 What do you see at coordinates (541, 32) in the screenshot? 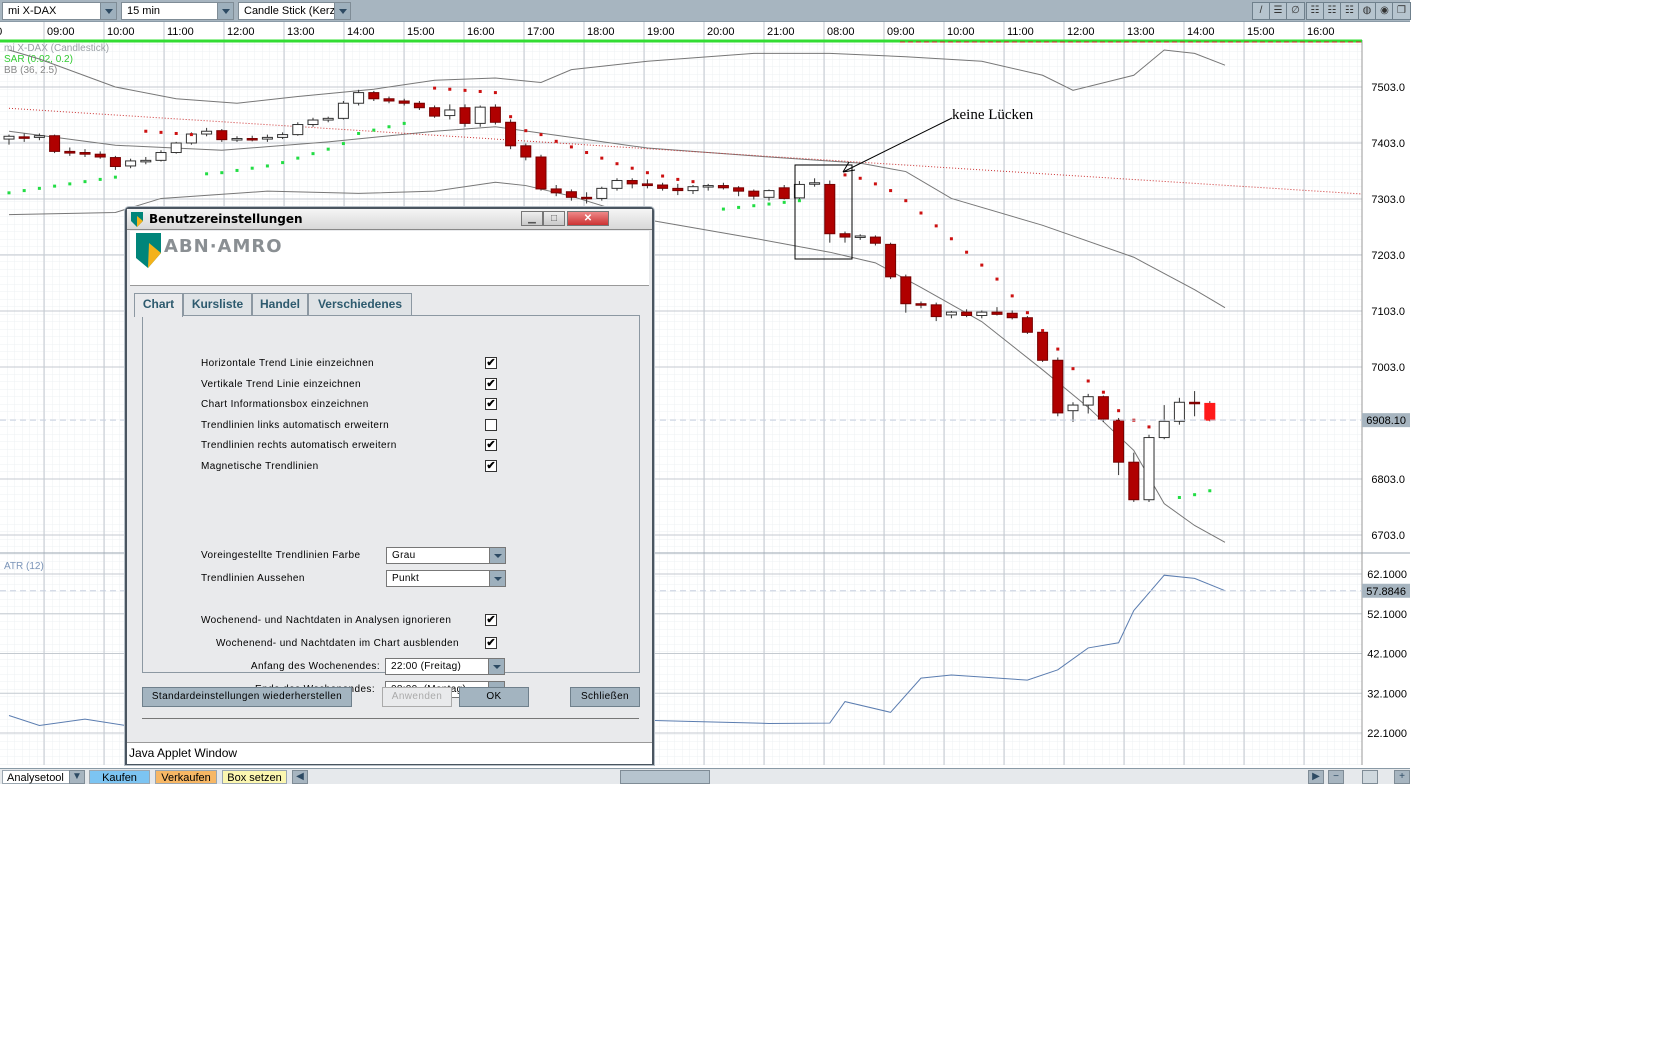
I see `time-label: 17:00` at bounding box center [541, 32].